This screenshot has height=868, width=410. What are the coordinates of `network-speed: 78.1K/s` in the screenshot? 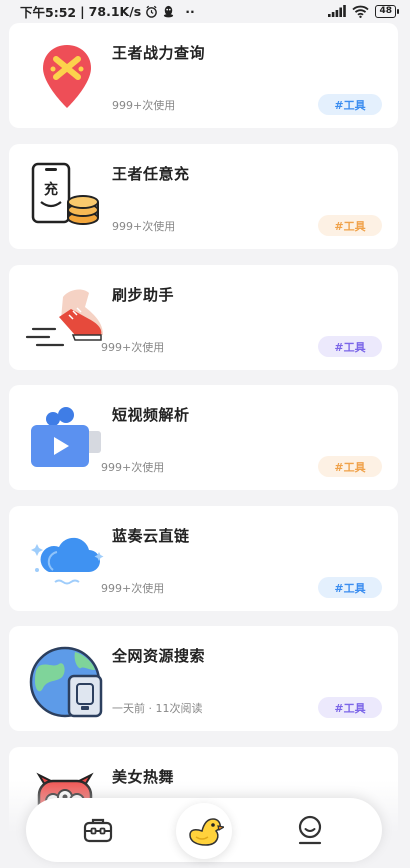 It's located at (115, 11).